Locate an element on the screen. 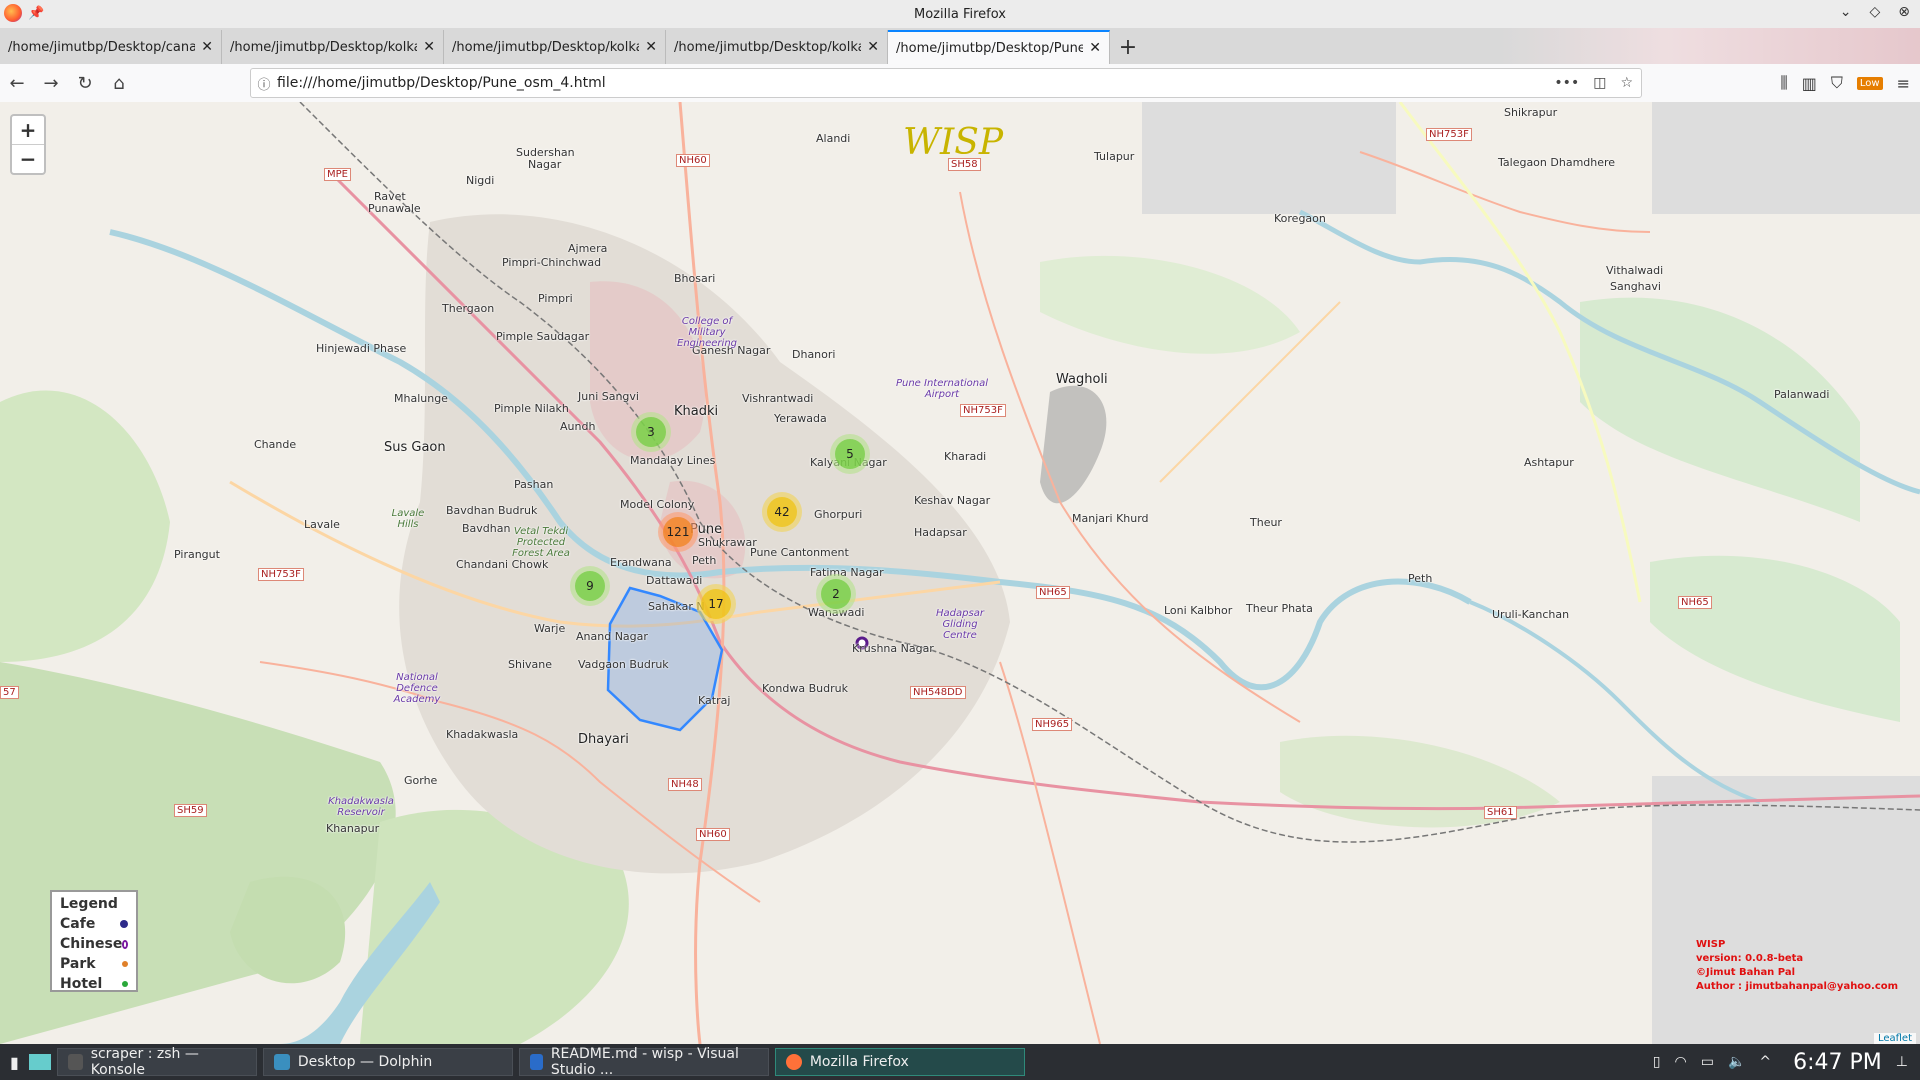 Image resolution: width=1920 pixels, height=1080 pixels. low-badge: Low is located at coordinates (1869, 83).